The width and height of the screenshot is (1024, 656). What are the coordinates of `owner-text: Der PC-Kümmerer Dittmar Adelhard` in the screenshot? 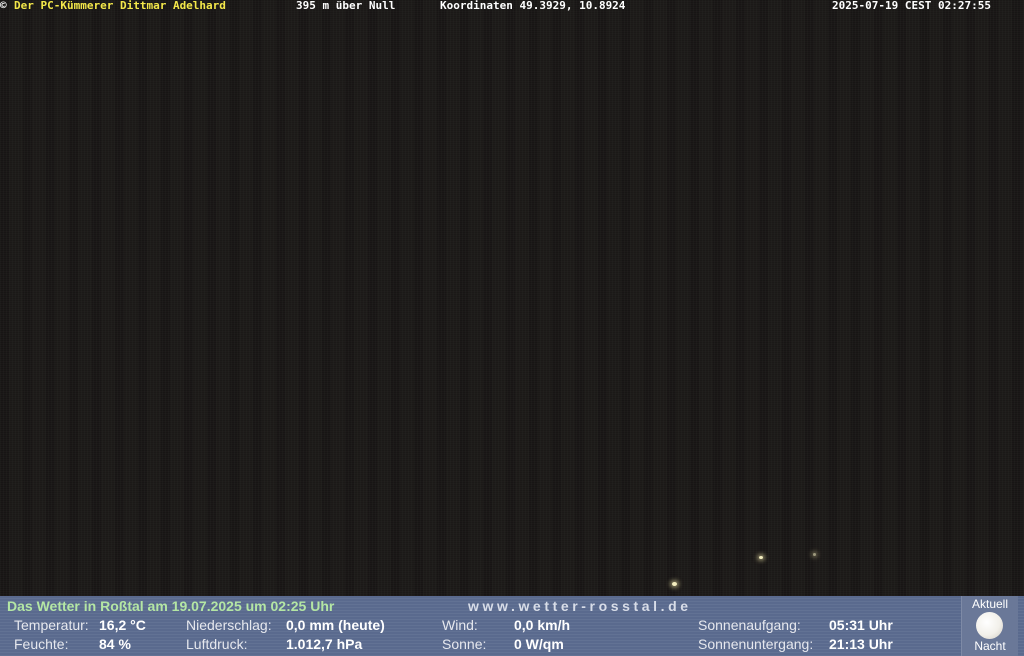 It's located at (120, 6).